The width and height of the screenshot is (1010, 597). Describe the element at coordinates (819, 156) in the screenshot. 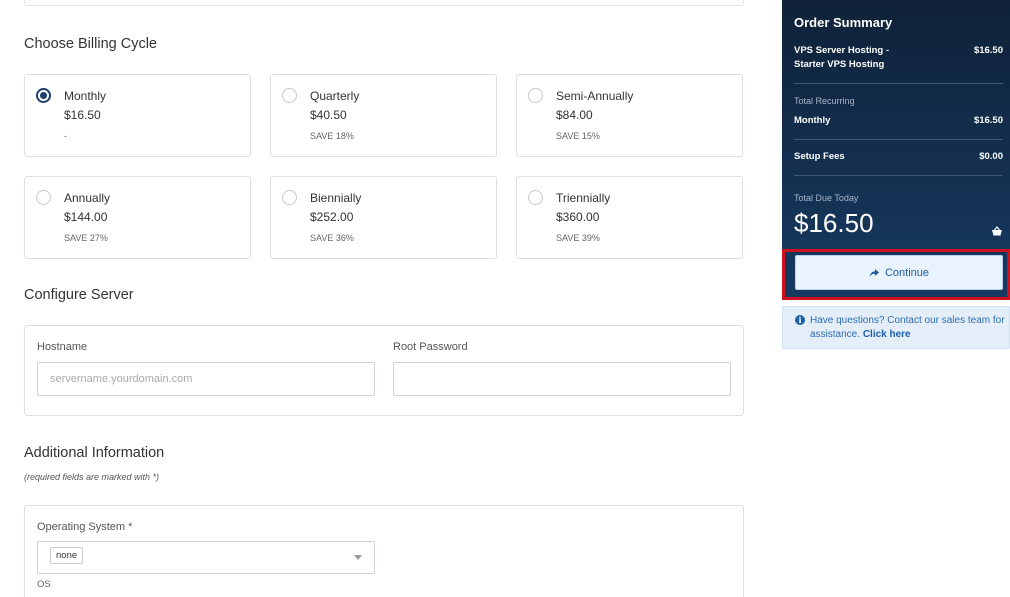

I see `setup-fees-label: Setup Fees` at that location.